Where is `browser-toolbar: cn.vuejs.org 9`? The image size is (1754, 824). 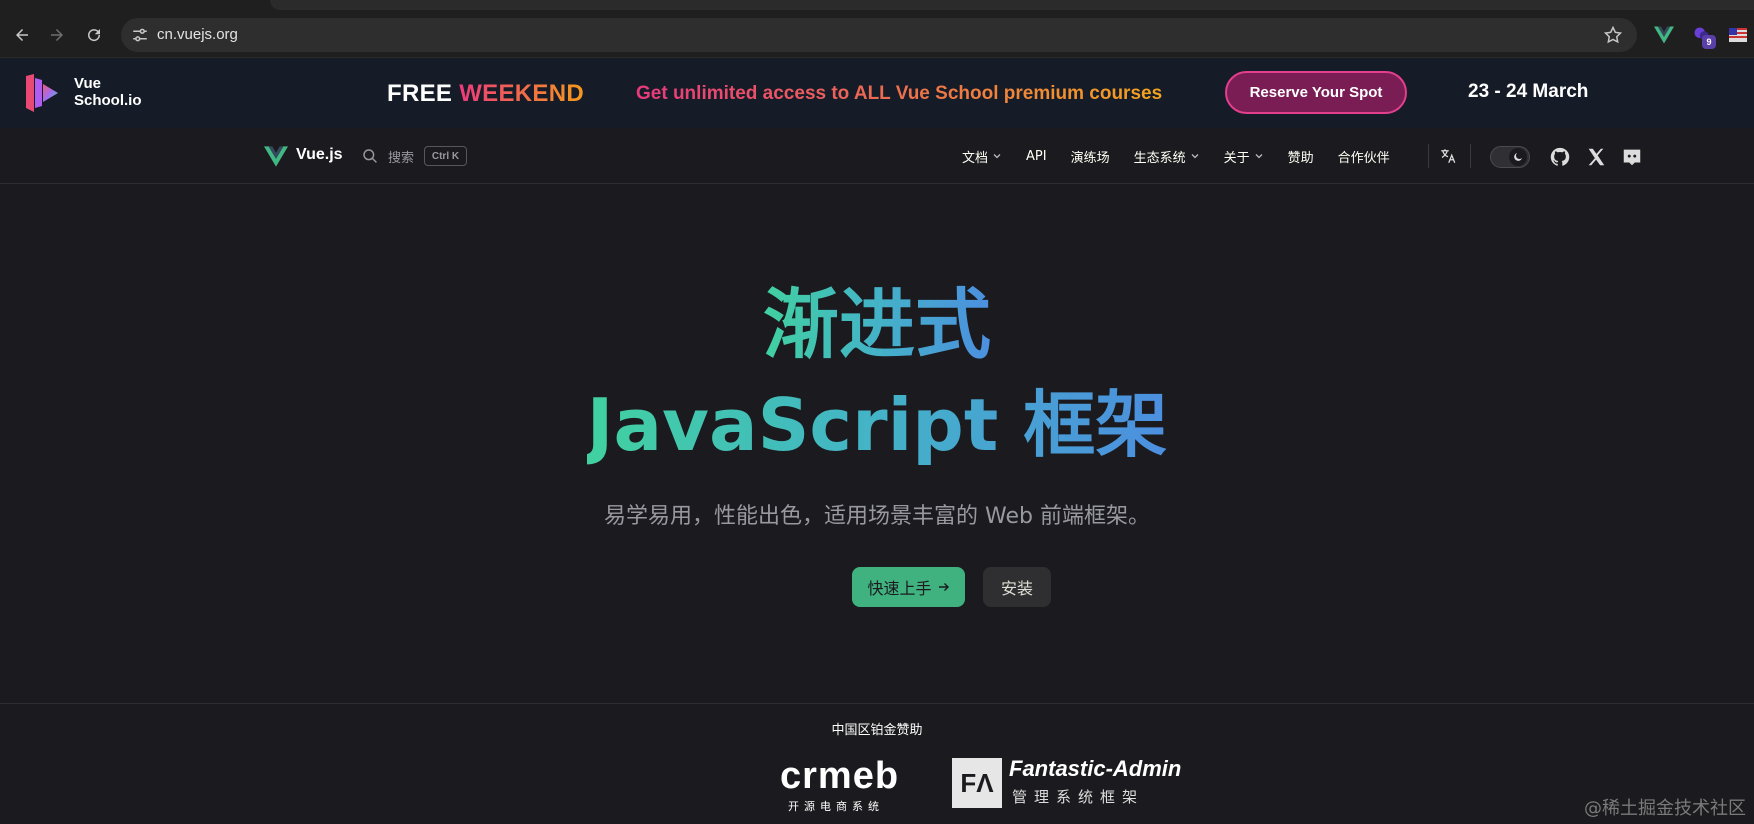 browser-toolbar: cn.vuejs.org 9 is located at coordinates (877, 35).